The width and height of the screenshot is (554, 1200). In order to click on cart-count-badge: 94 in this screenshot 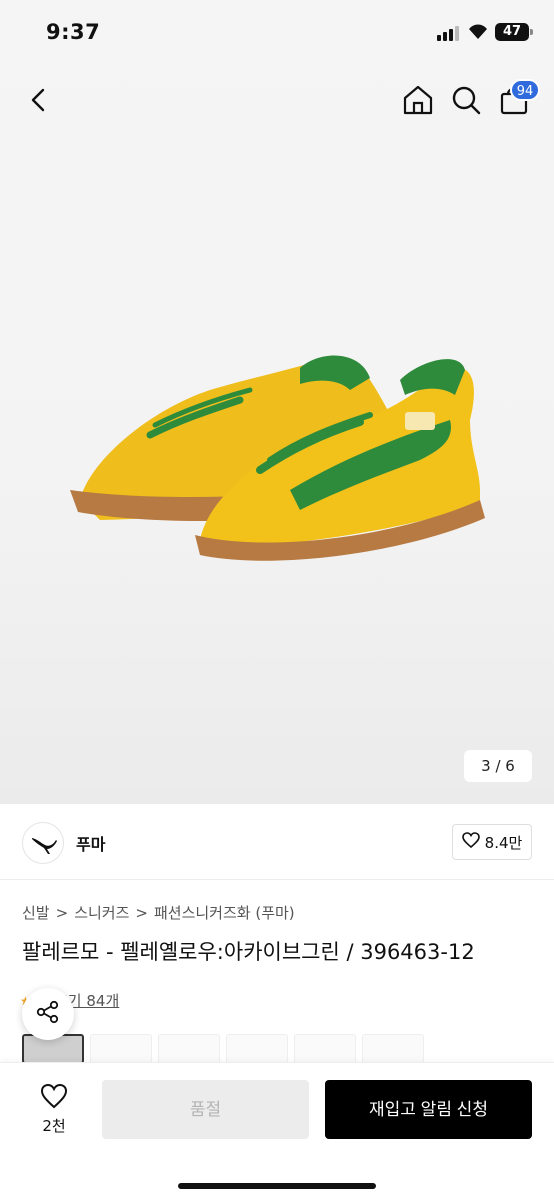, I will do `click(525, 90)`.